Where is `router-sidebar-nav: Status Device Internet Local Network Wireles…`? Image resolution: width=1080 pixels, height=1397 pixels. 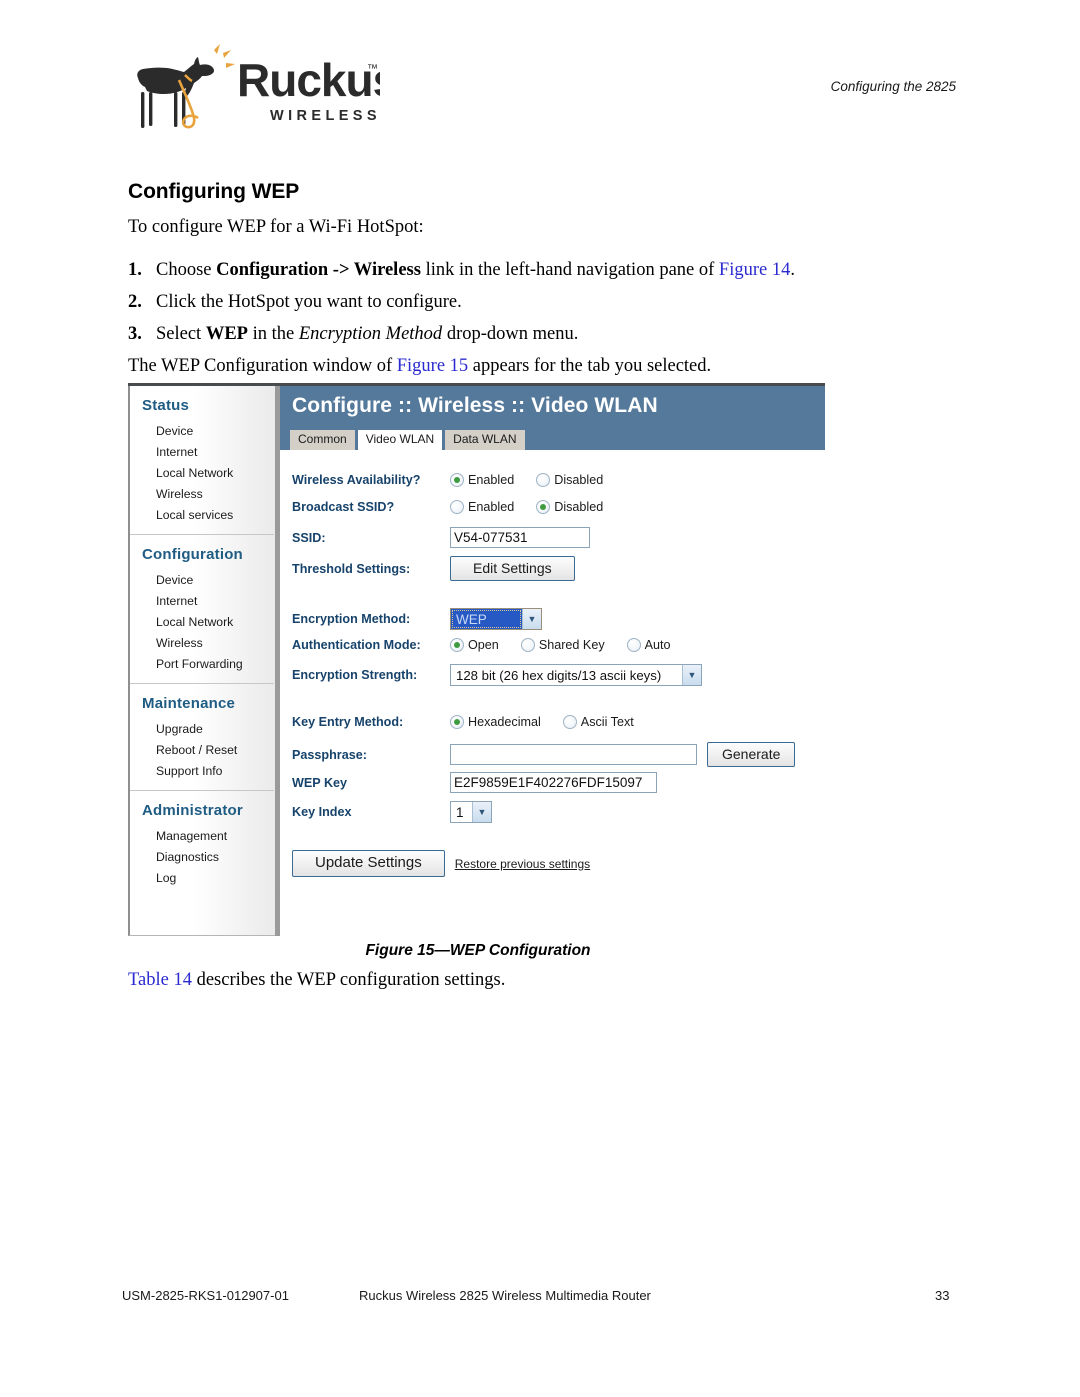 router-sidebar-nav: Status Device Internet Local Network Wireles… is located at coordinates (204, 661).